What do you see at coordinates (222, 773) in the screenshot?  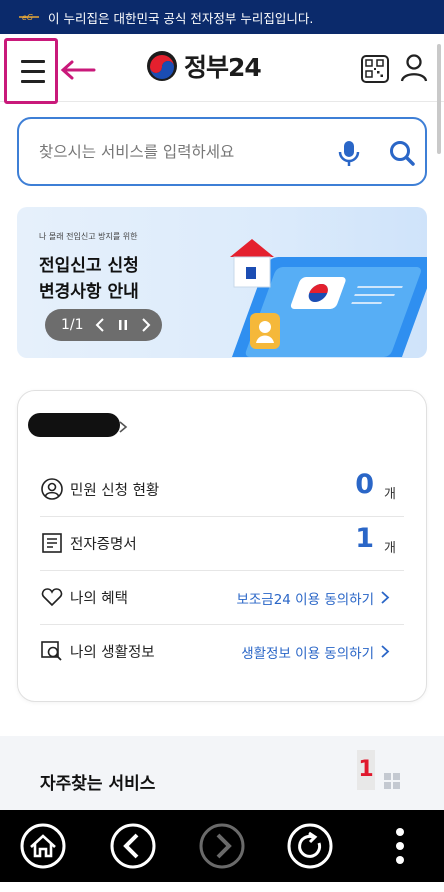 I see `frequent-services-section: 자주찾는 서비스 1` at bounding box center [222, 773].